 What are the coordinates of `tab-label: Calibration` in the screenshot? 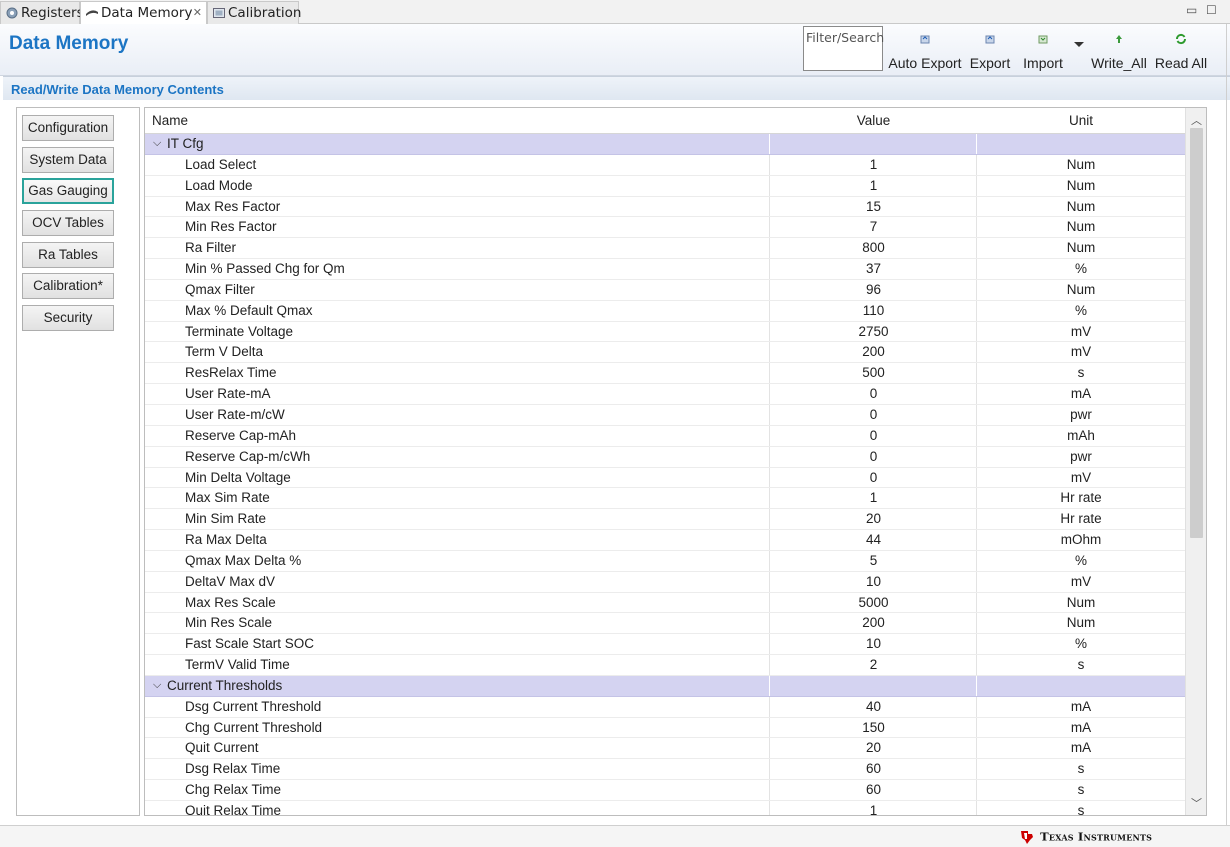 It's located at (265, 13).